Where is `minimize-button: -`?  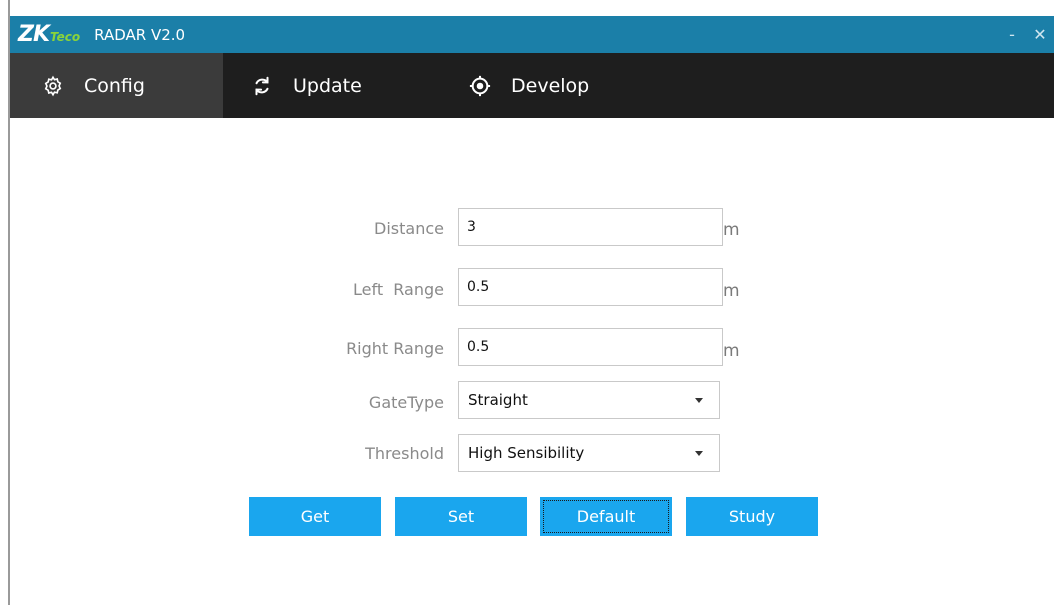
minimize-button: - is located at coordinates (1012, 34).